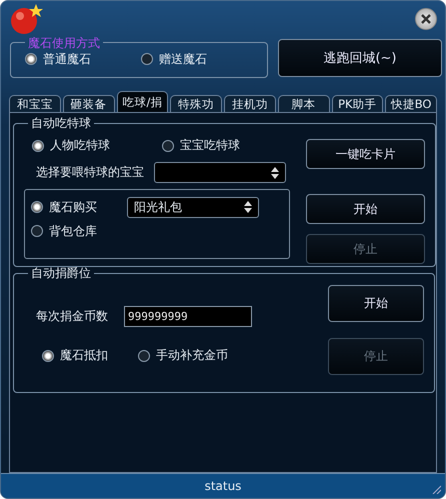 The width and height of the screenshot is (446, 499). I want to click on group-title: 自动吃特球, so click(61, 123).